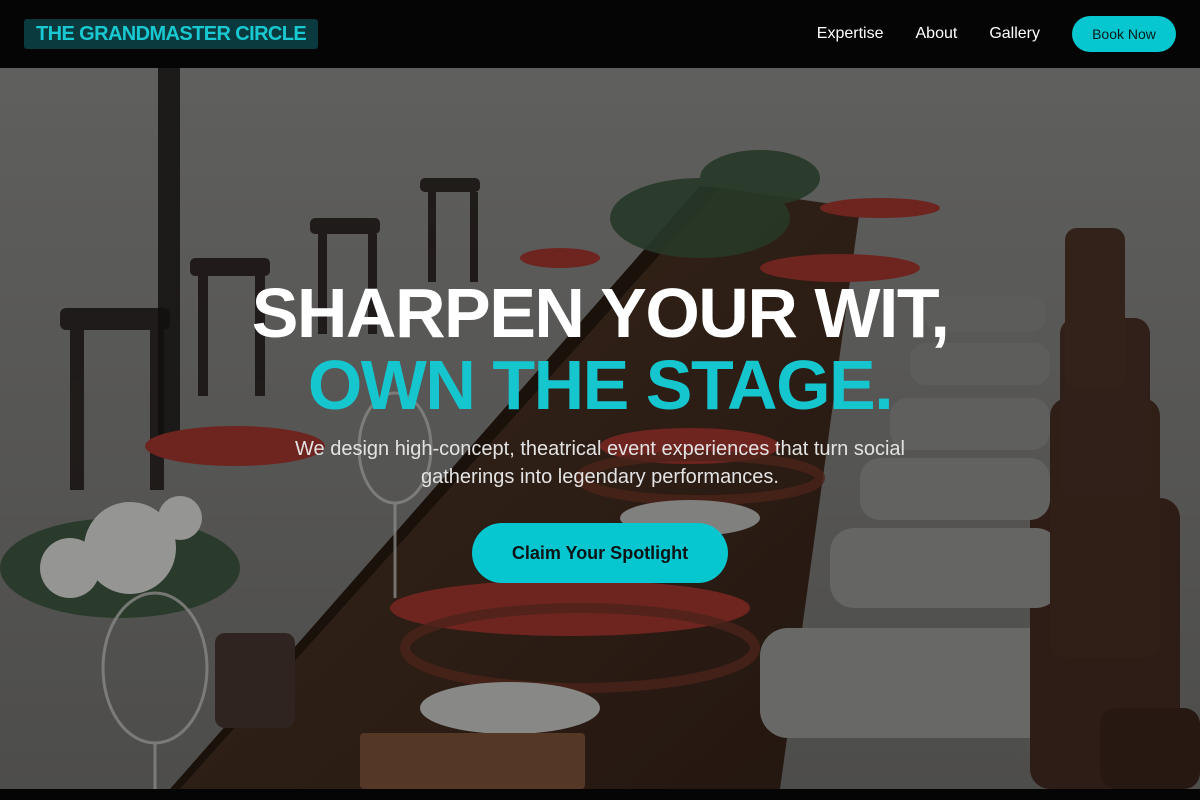 Image resolution: width=1200 pixels, height=800 pixels. What do you see at coordinates (600, 313) in the screenshot?
I see `hero-headline-line1: SHARPEN YOUR WIT,` at bounding box center [600, 313].